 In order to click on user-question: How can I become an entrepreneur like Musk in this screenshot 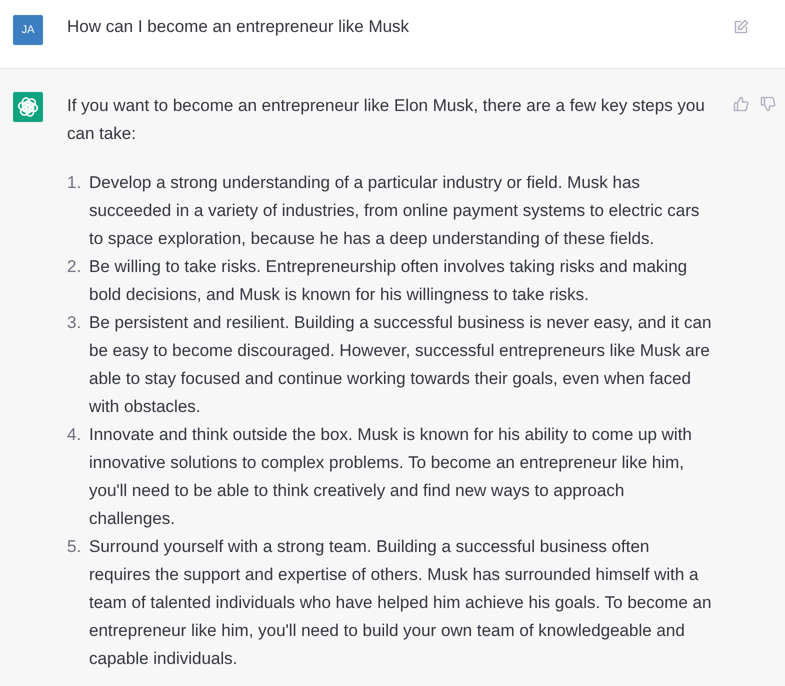, I will do `click(238, 27)`.